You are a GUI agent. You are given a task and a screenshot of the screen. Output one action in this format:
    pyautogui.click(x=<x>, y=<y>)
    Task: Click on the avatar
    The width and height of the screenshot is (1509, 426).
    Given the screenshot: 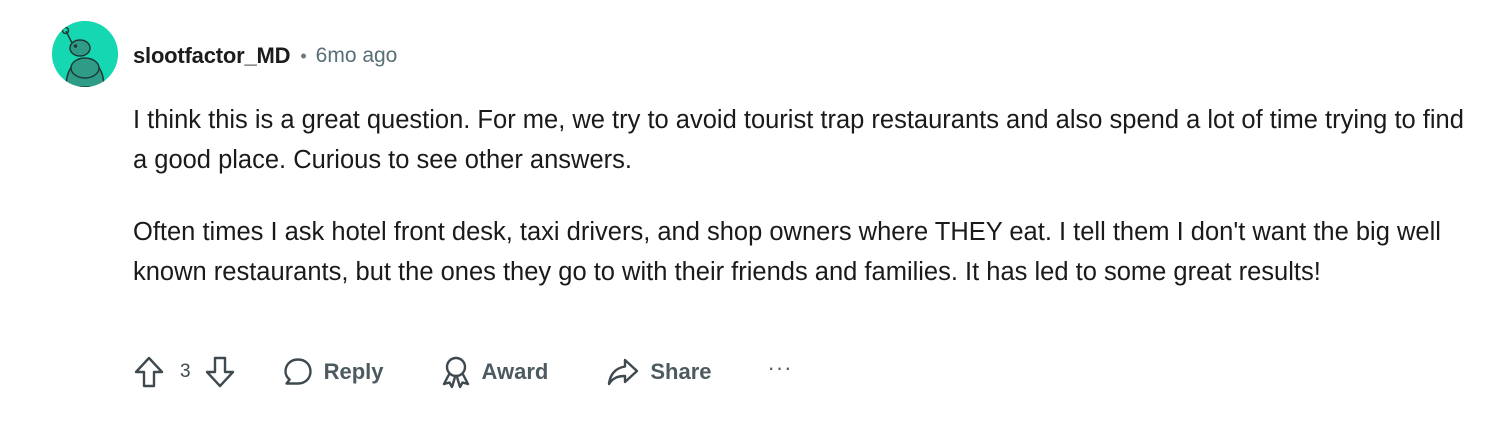 What is the action you would take?
    pyautogui.click(x=85, y=54)
    